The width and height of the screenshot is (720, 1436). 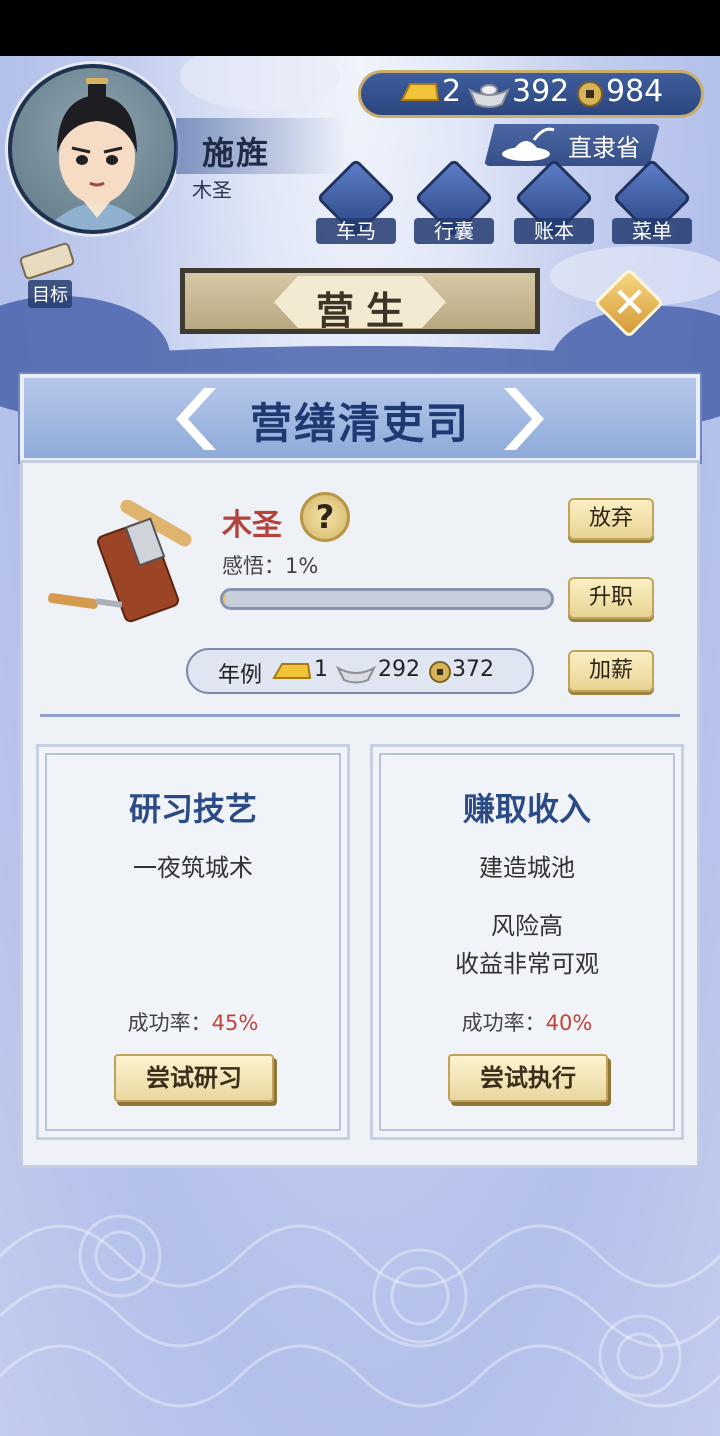 I want to click on player-avatar, so click(x=93, y=149).